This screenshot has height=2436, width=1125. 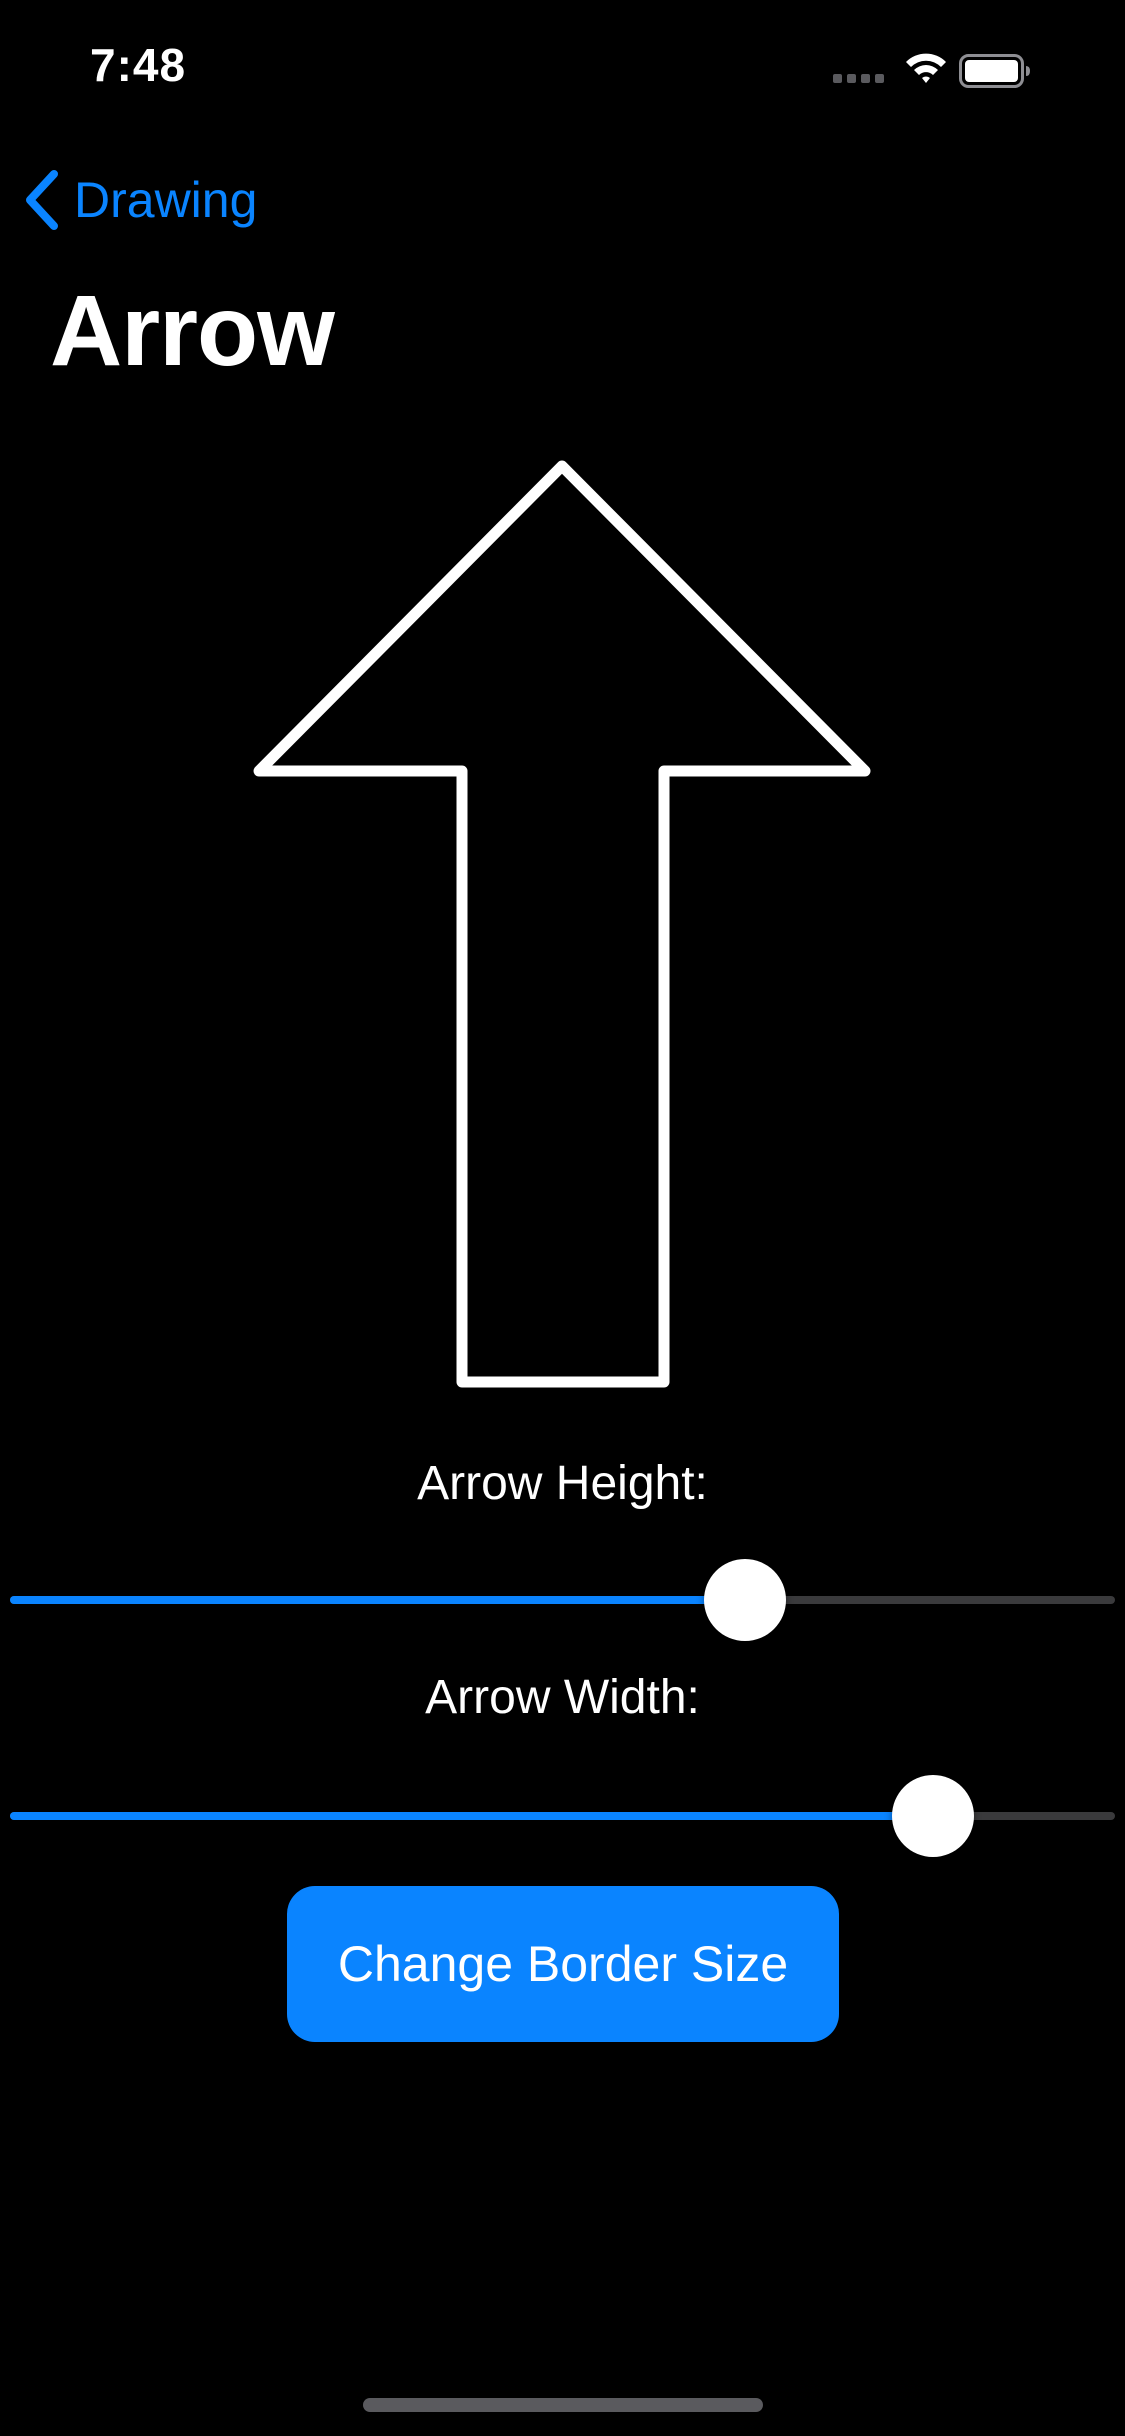 I want to click on battery-icon, so click(x=994, y=71).